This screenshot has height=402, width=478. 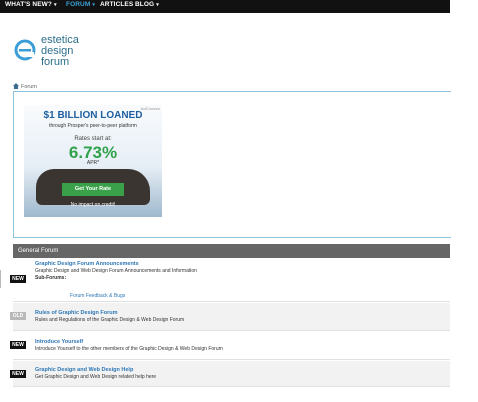 What do you see at coordinates (0, 279) in the screenshot?
I see `divider` at bounding box center [0, 279].